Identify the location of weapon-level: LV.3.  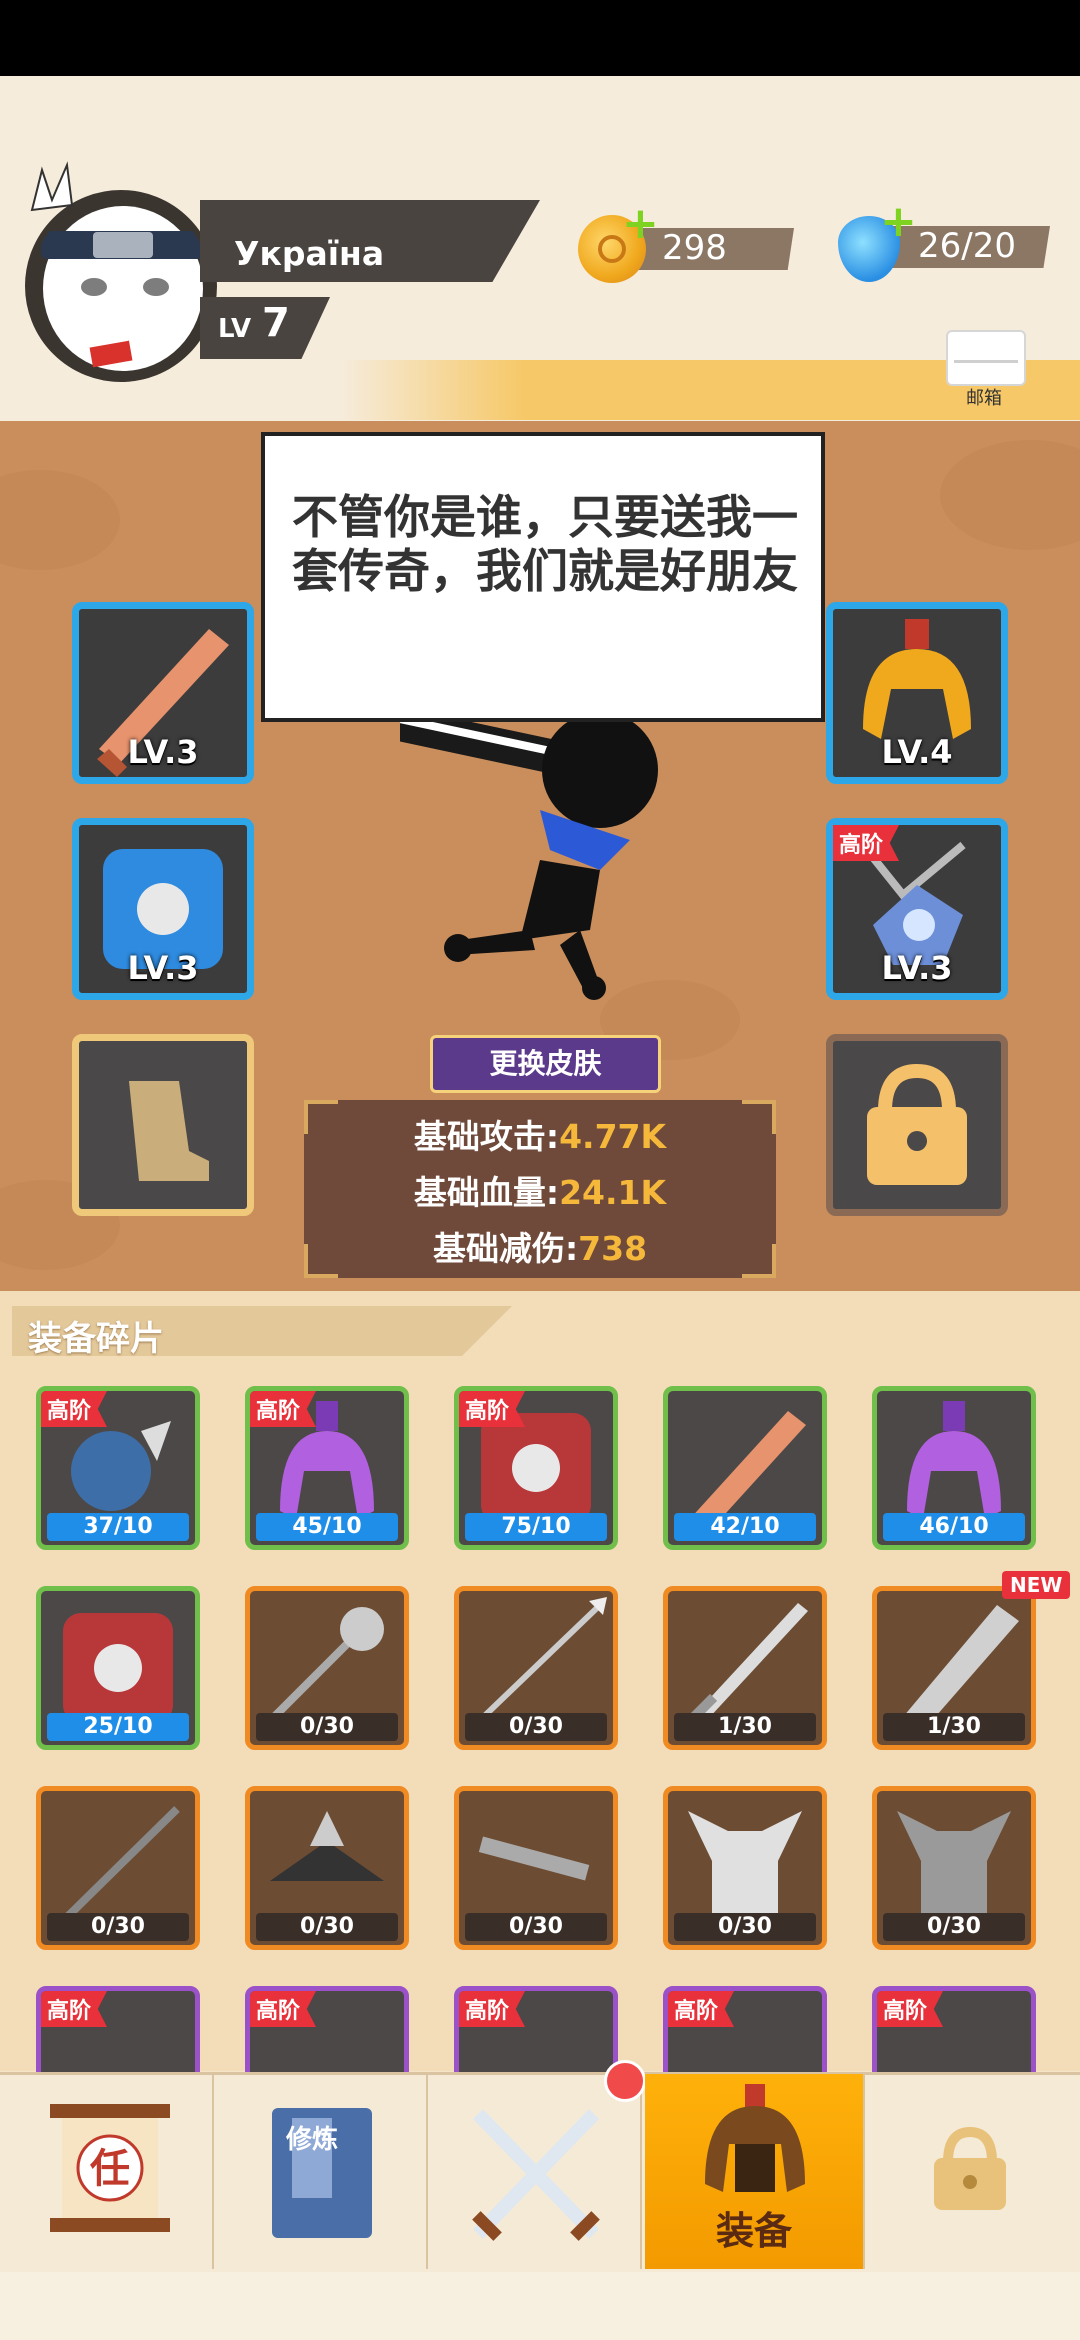
(163, 752).